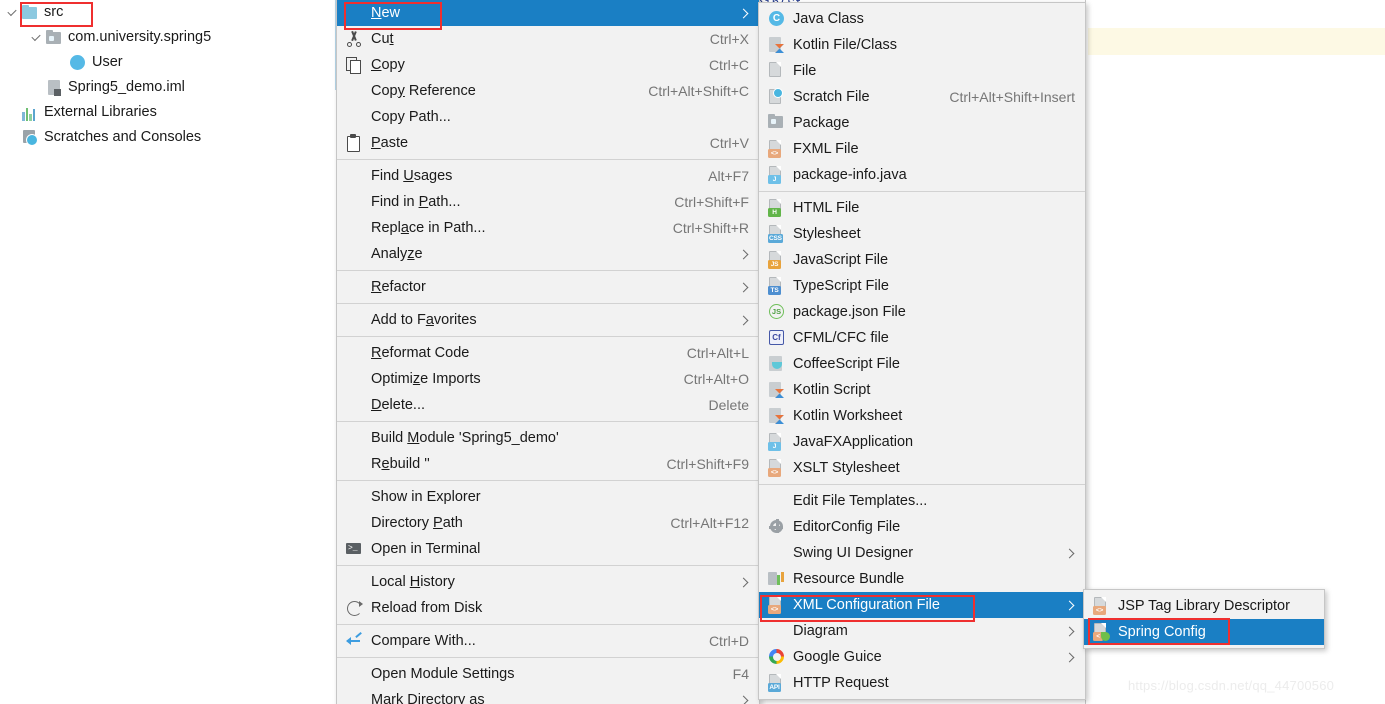 The width and height of the screenshot is (1385, 704). I want to click on menu-item-cut: Cut Ctrl+X, so click(548, 39).